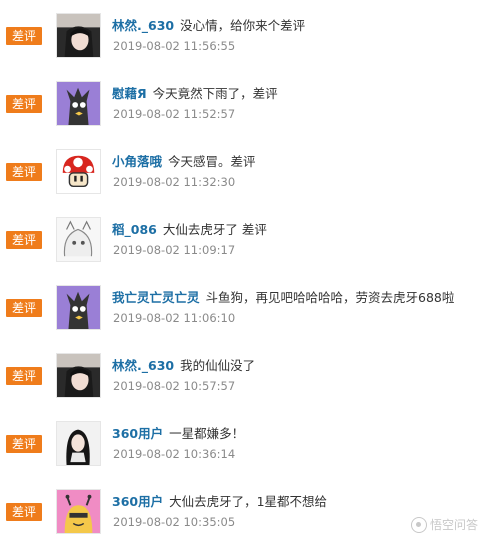  I want to click on username-link: 稻_086, so click(134, 229).